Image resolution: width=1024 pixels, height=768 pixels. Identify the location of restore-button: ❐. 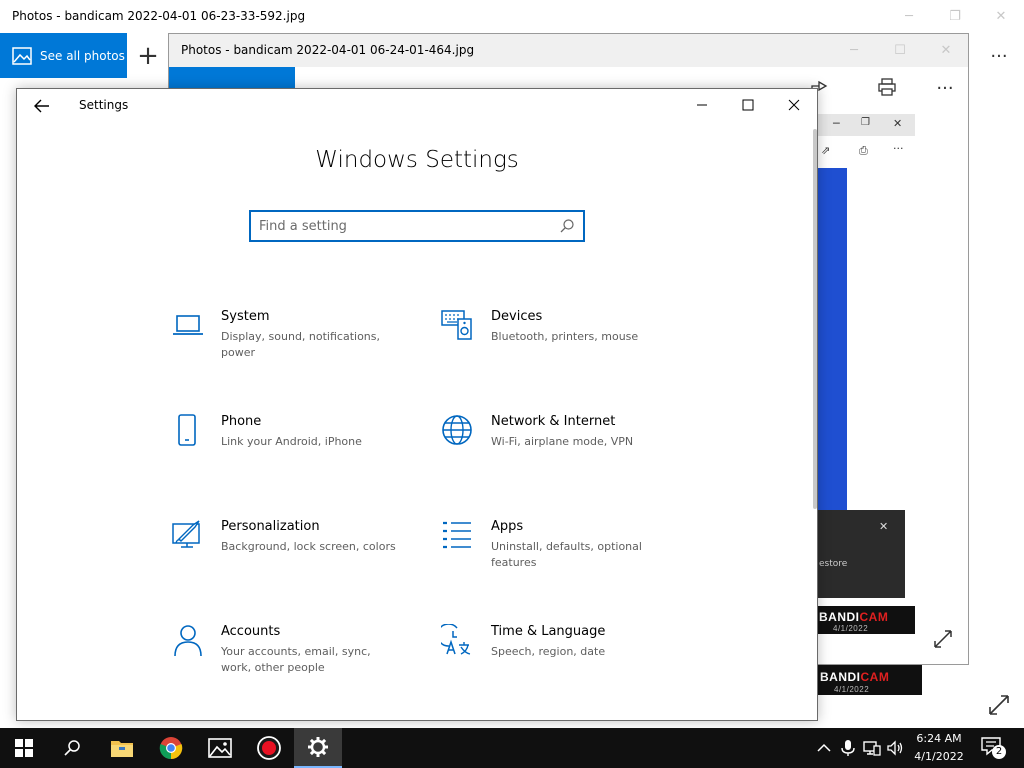
(955, 16).